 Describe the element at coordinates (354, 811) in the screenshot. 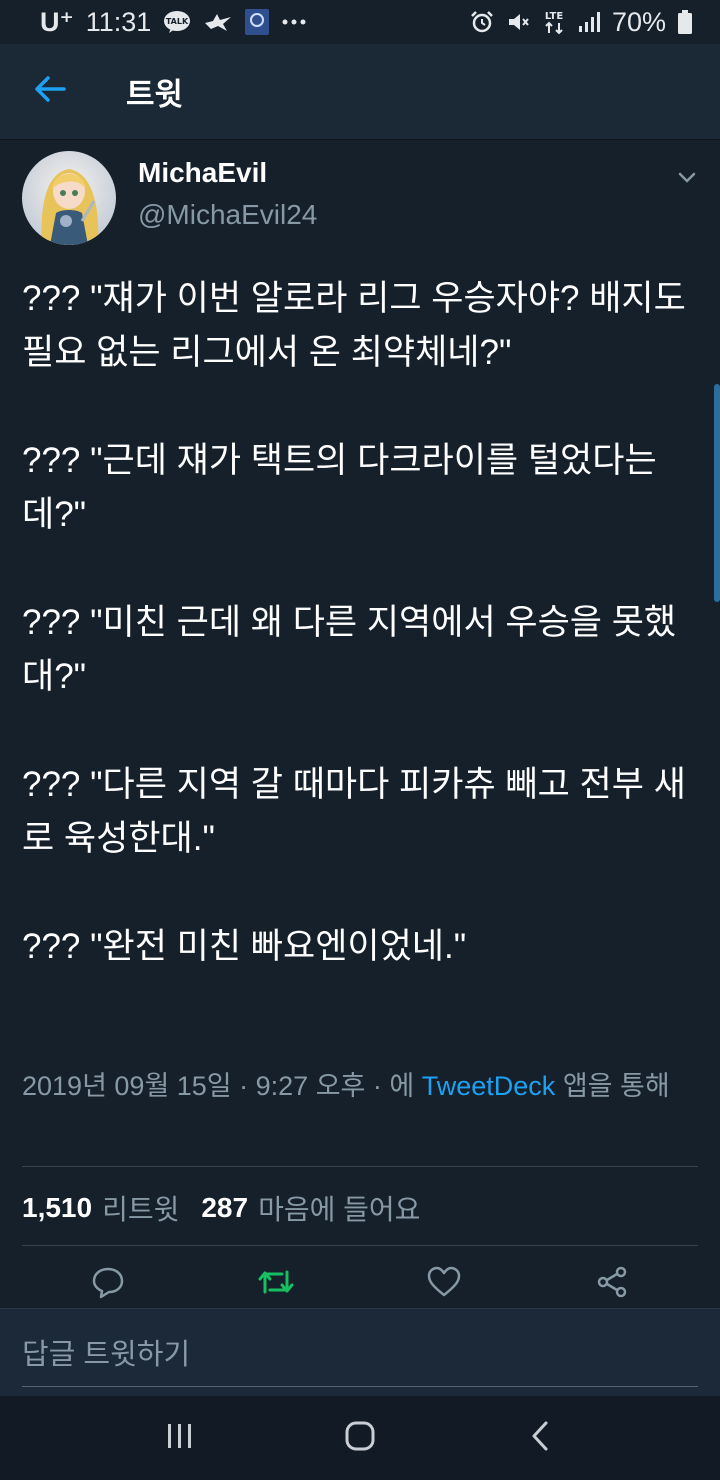

I see `tweet-paragraph: ??? "다른 지역 갈 때마다 피카츄 빼고 전부 새로 육성한대."` at that location.